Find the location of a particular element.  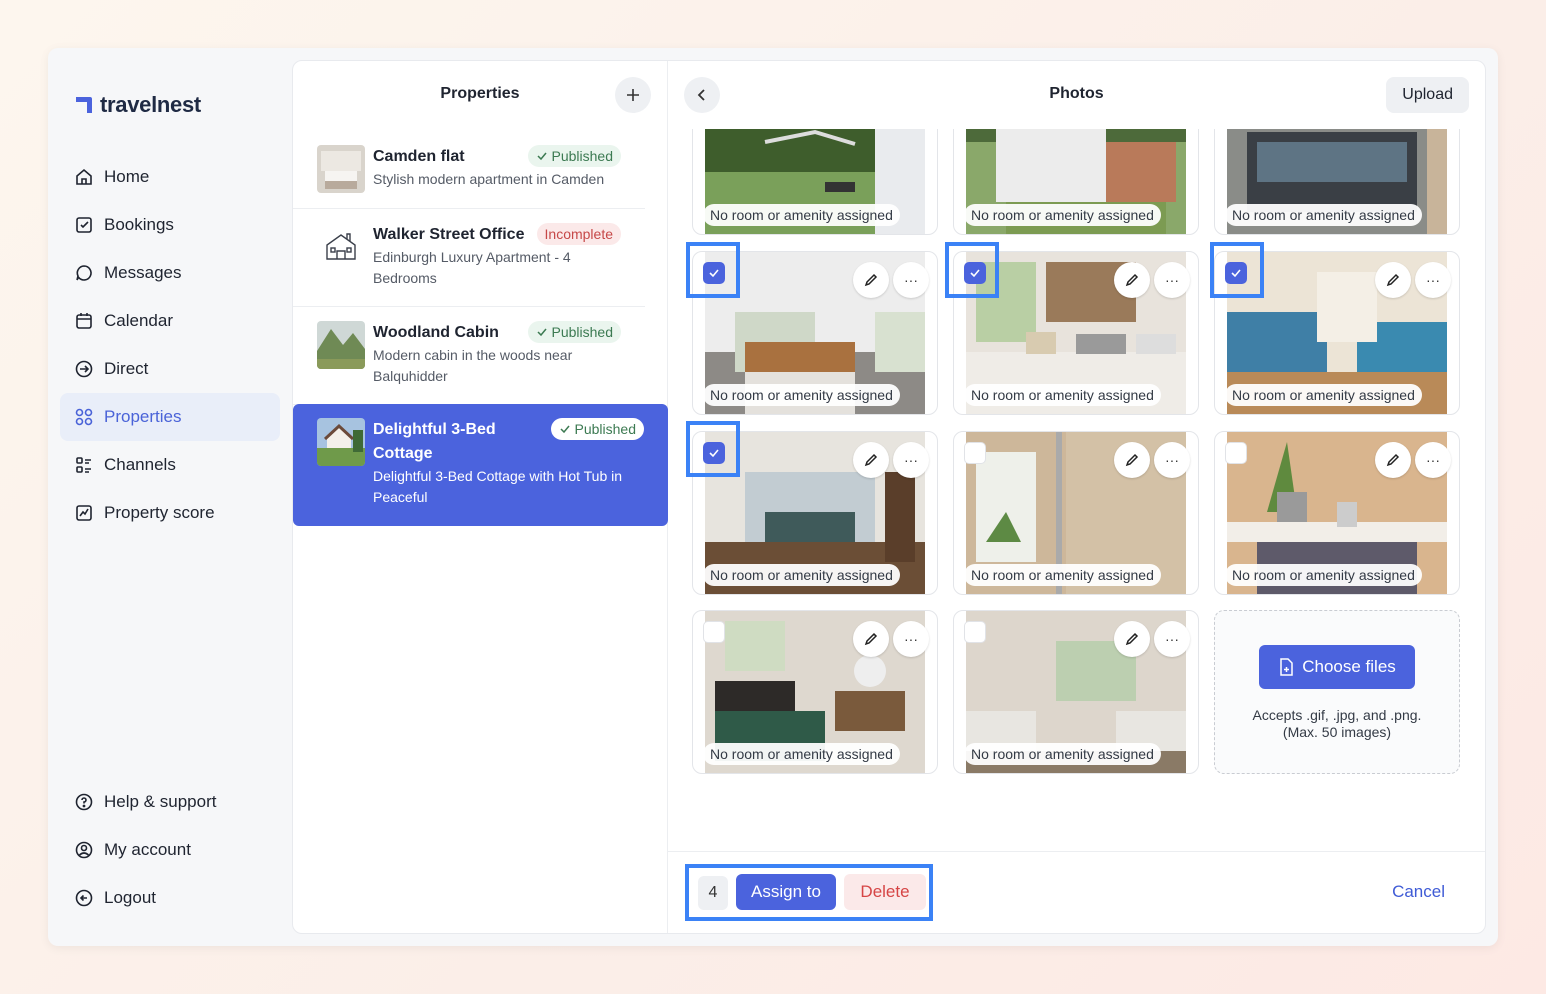

nav-item-bookings: Bookings is located at coordinates (170, 225).